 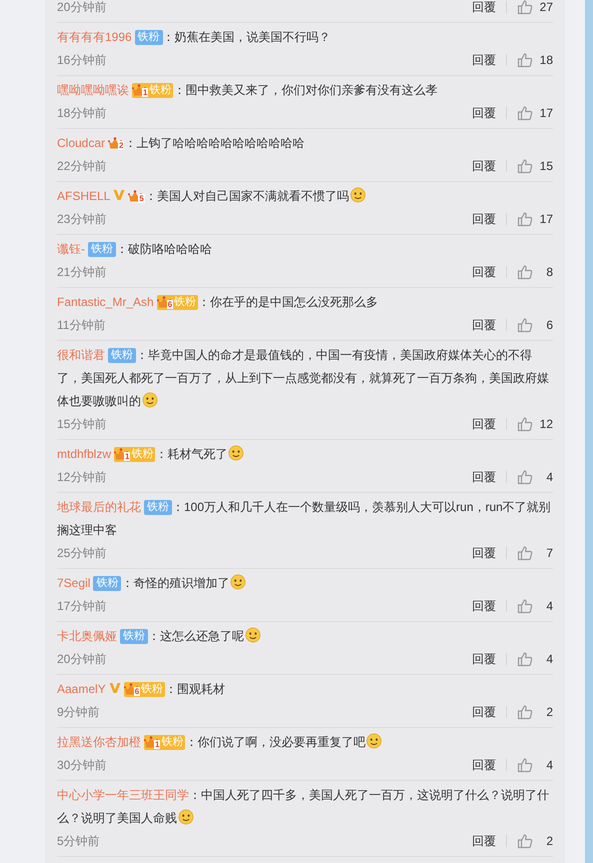 What do you see at coordinates (303, 807) in the screenshot?
I see `comment-text: 中心小学一年三班王同学：中国人死了四千多，美国人死了一百万，这说明了什么？说明了什么？说明了美国人命贱` at bounding box center [303, 807].